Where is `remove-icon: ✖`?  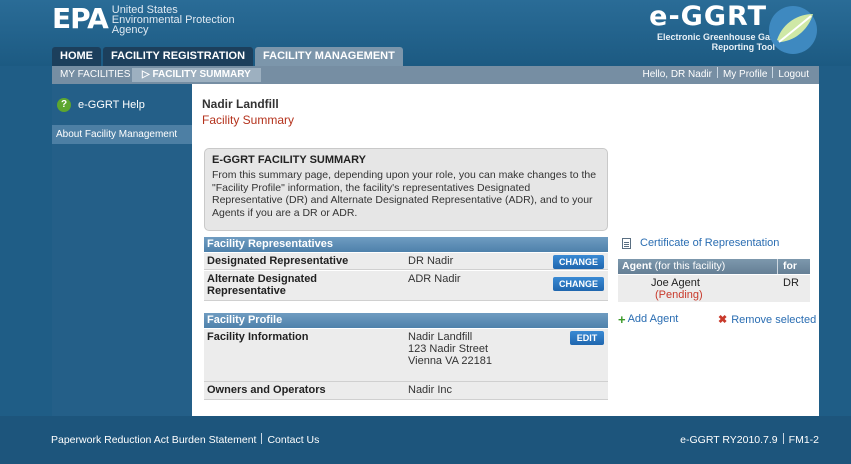 remove-icon: ✖ is located at coordinates (723, 320).